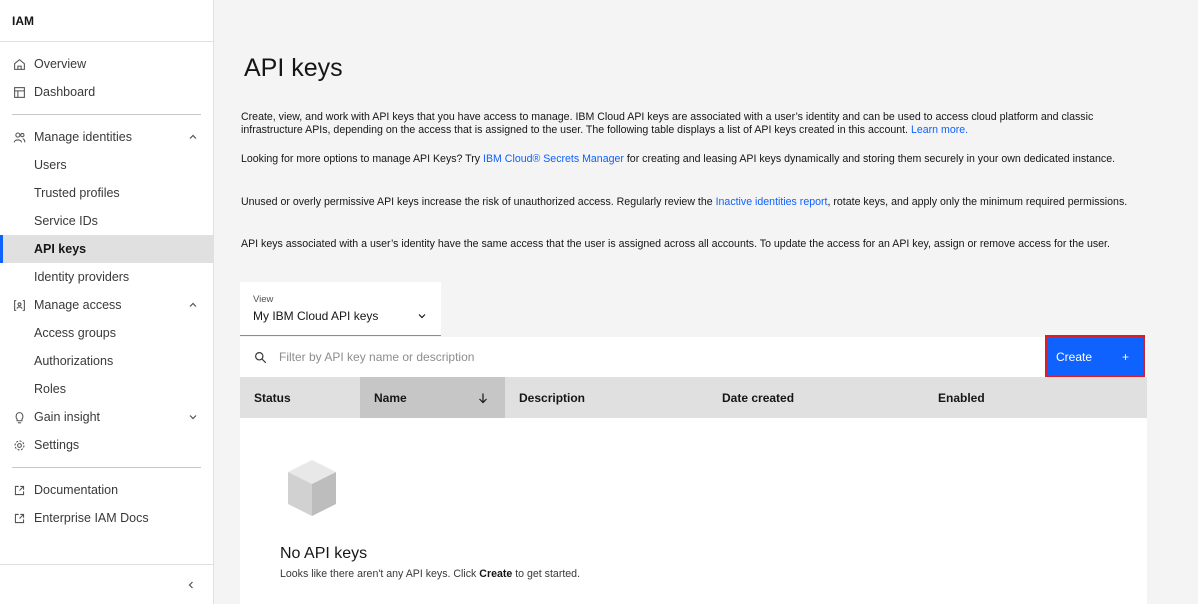 The width and height of the screenshot is (1198, 604). I want to click on sidebar-title: IAM, so click(106, 21).